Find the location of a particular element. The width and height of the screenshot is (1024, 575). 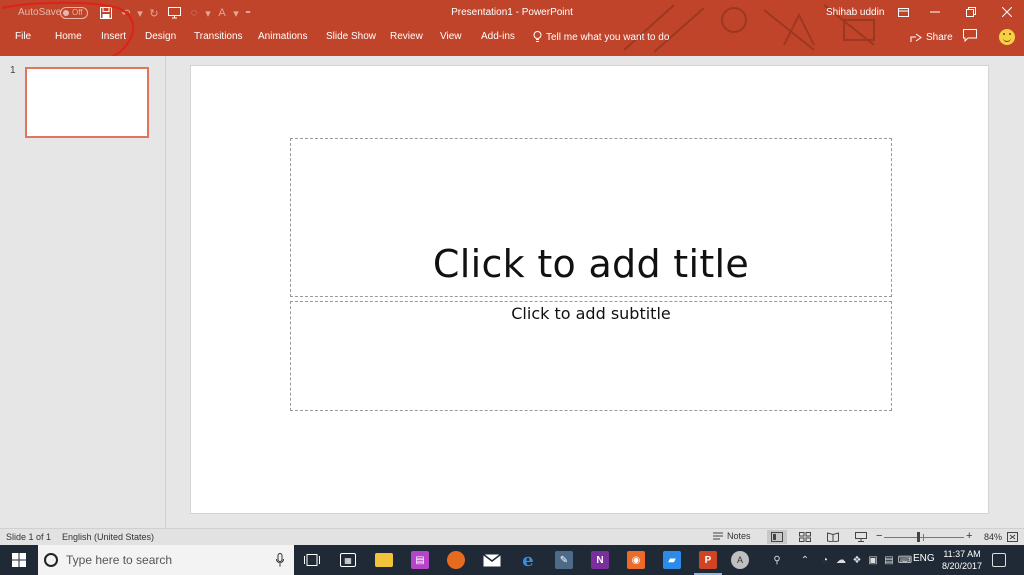

customize-toolbar-icon: ⁼ is located at coordinates (248, 13).